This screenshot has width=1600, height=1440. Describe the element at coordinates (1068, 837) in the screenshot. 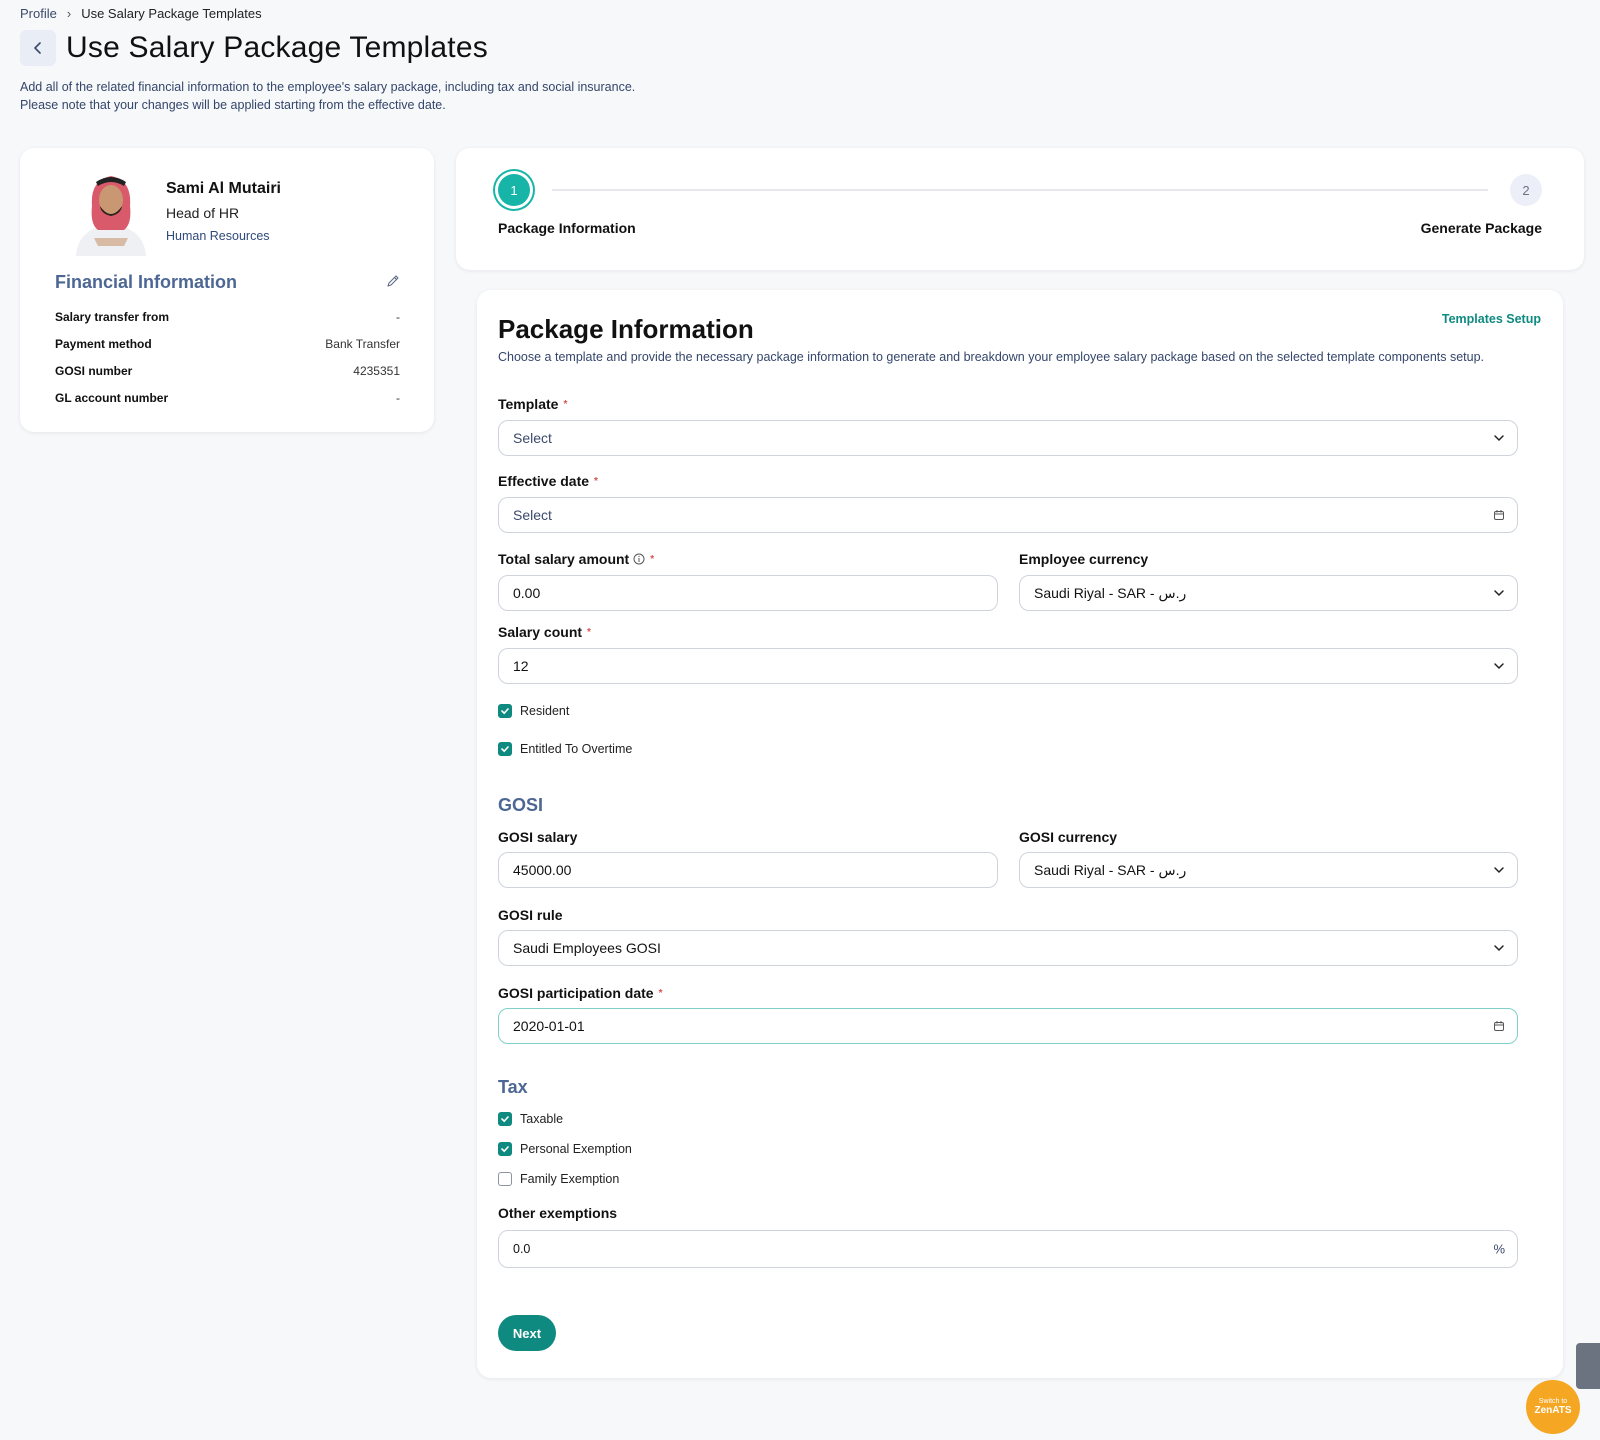

I see `gosi-currency-label: GOSI currency` at that location.